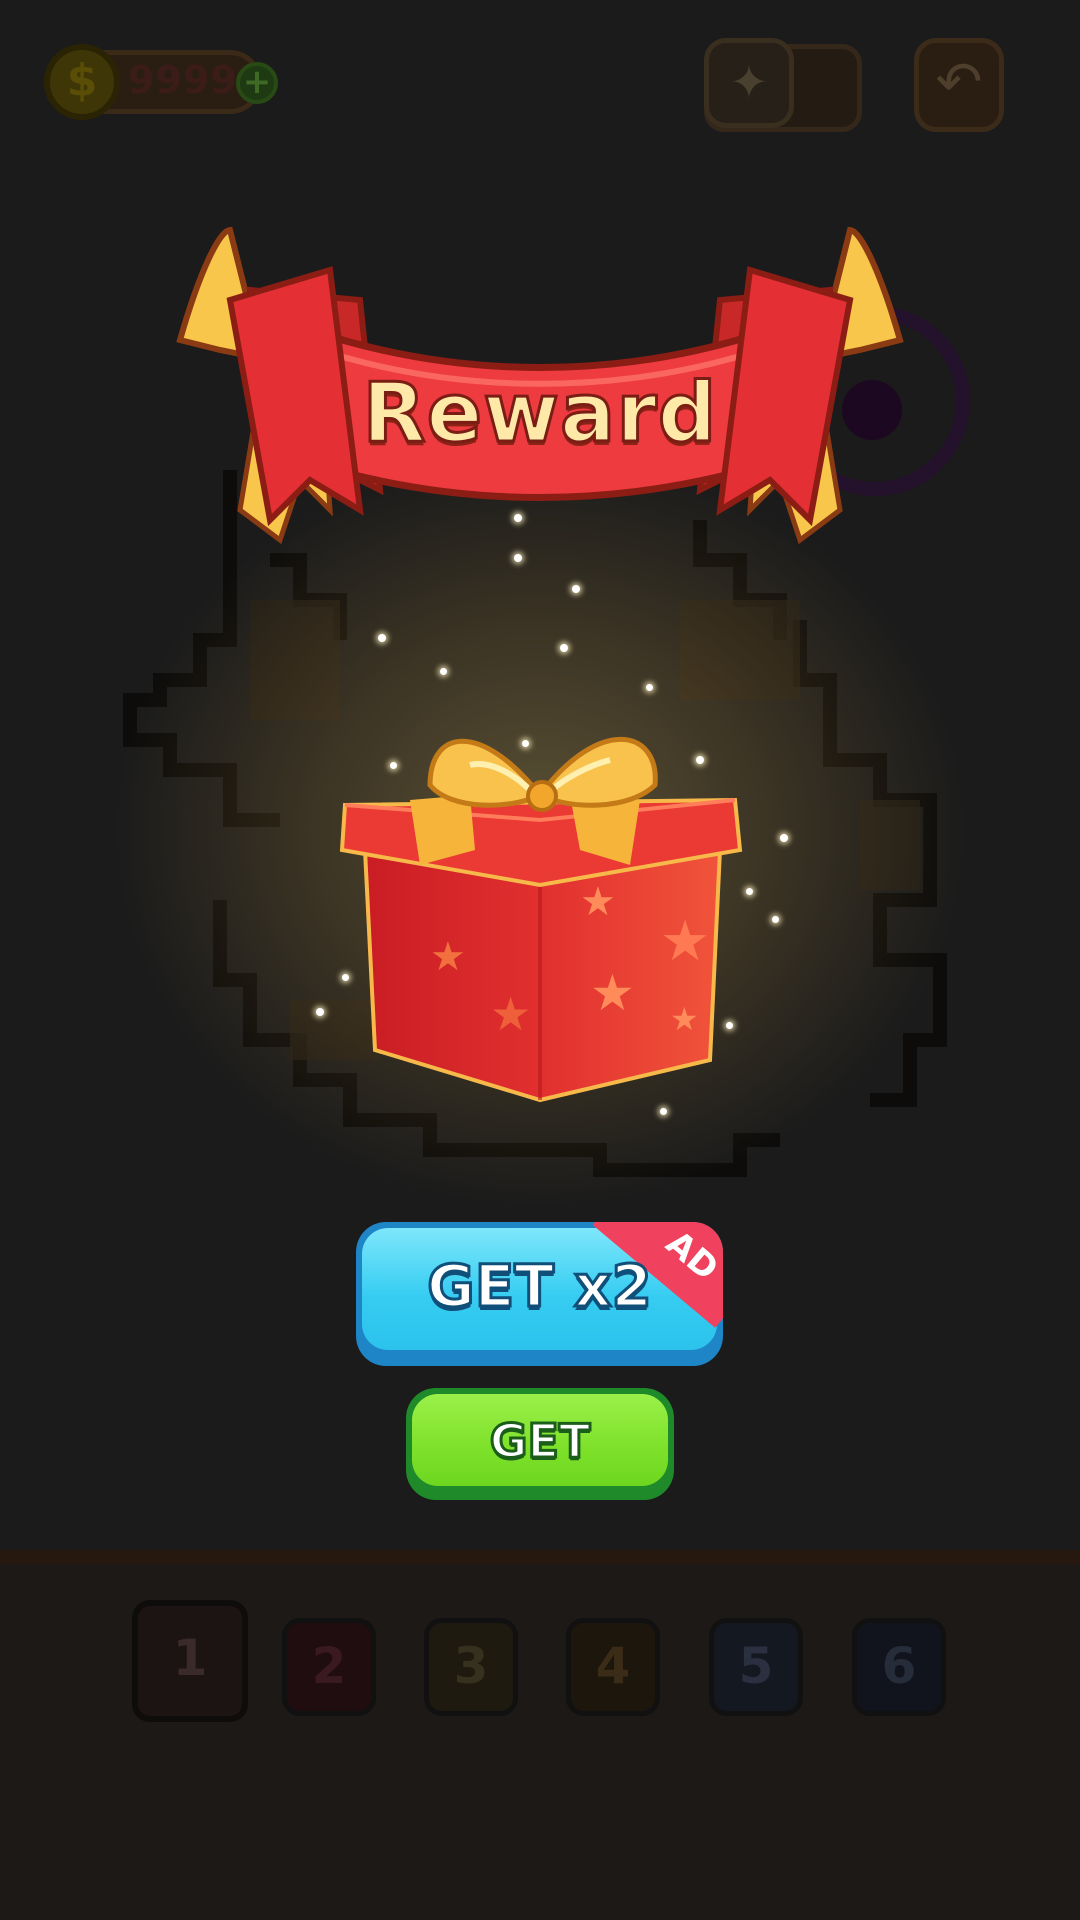 This screenshot has height=1920, width=1080. I want to click on palette-tab-3: 3, so click(471, 1667).